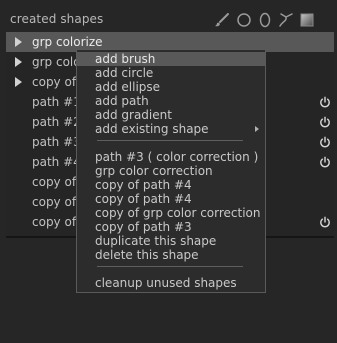 The width and height of the screenshot is (337, 343). Describe the element at coordinates (56, 162) in the screenshot. I see `shape-name: path #4` at that location.